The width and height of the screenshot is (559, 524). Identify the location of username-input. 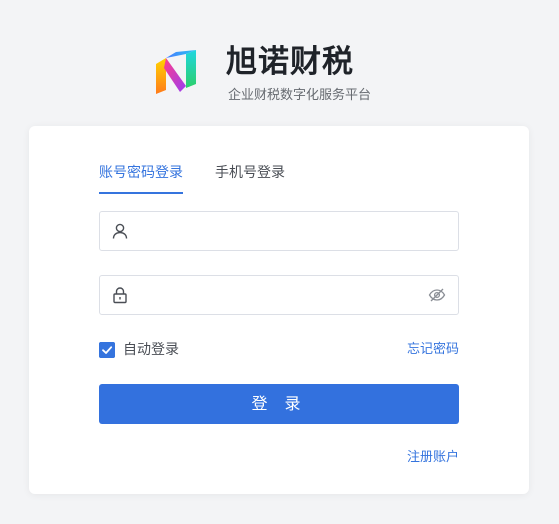
(275, 231).